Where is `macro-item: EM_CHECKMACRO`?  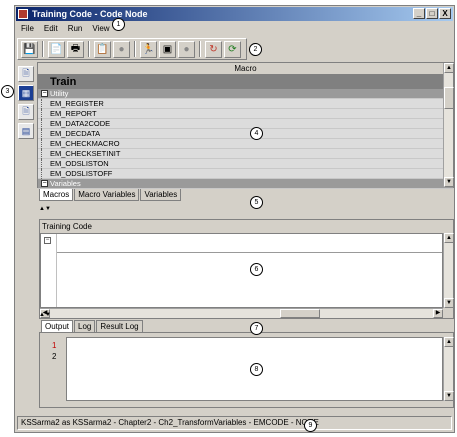 macro-item: EM_CHECKMACRO is located at coordinates (245, 144).